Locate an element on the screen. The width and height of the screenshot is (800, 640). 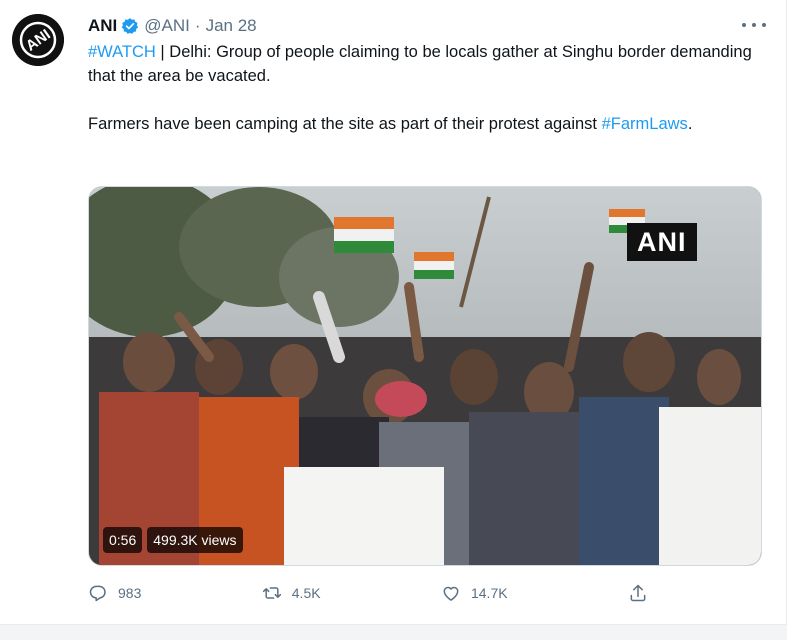
tweet-header: ANI @ANI · Jan 28 is located at coordinates (172, 26).